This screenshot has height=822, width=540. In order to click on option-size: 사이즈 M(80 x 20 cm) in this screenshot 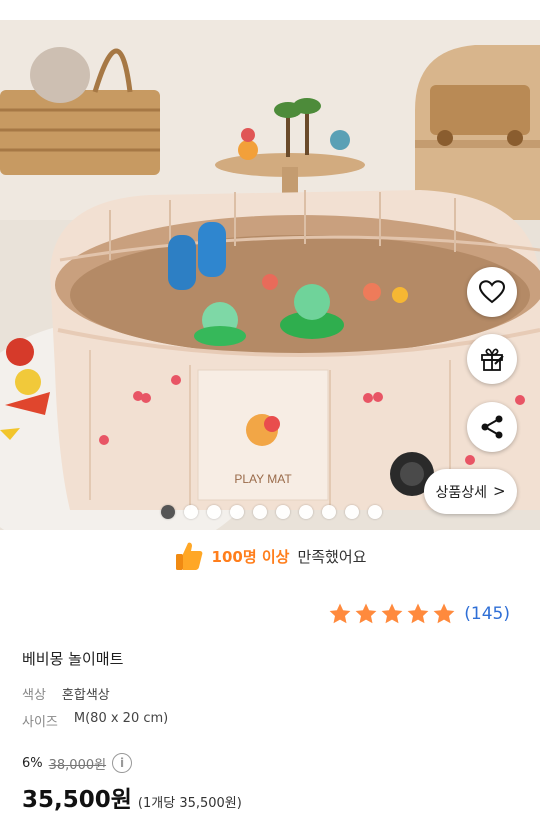, I will do `click(95, 720)`.